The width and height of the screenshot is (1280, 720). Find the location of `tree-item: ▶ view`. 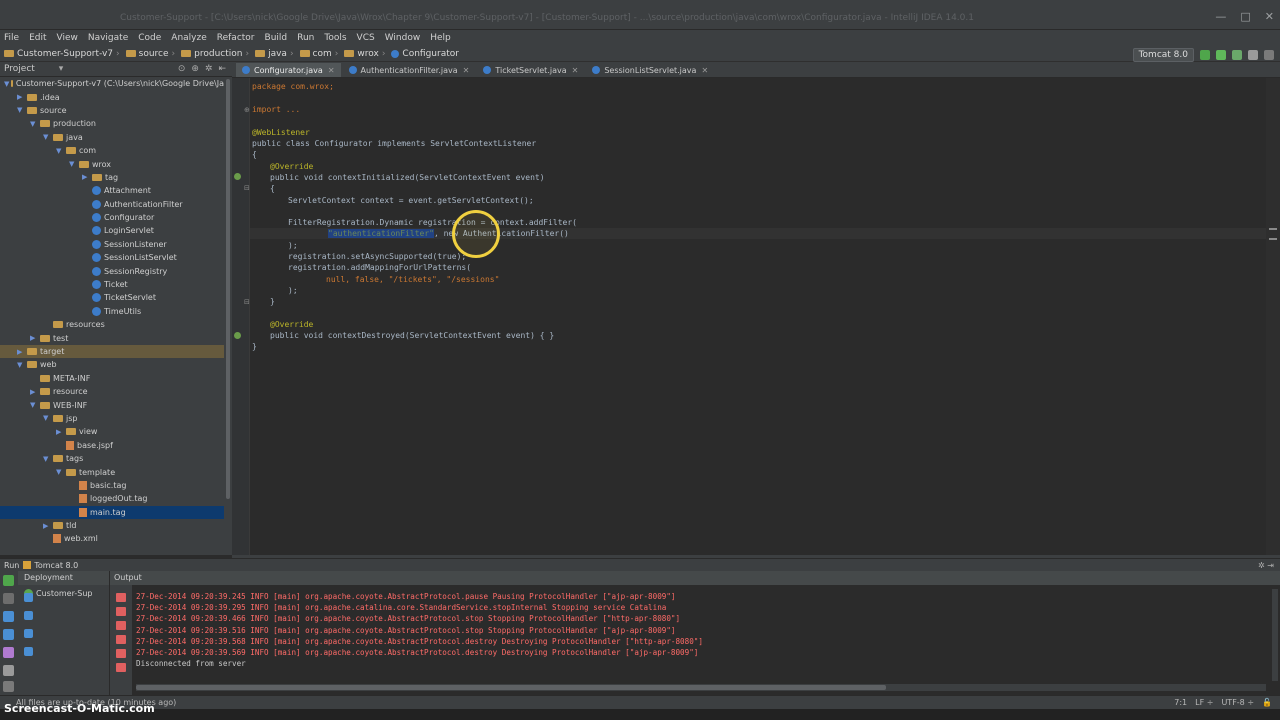

tree-item: ▶ view is located at coordinates (112, 431).